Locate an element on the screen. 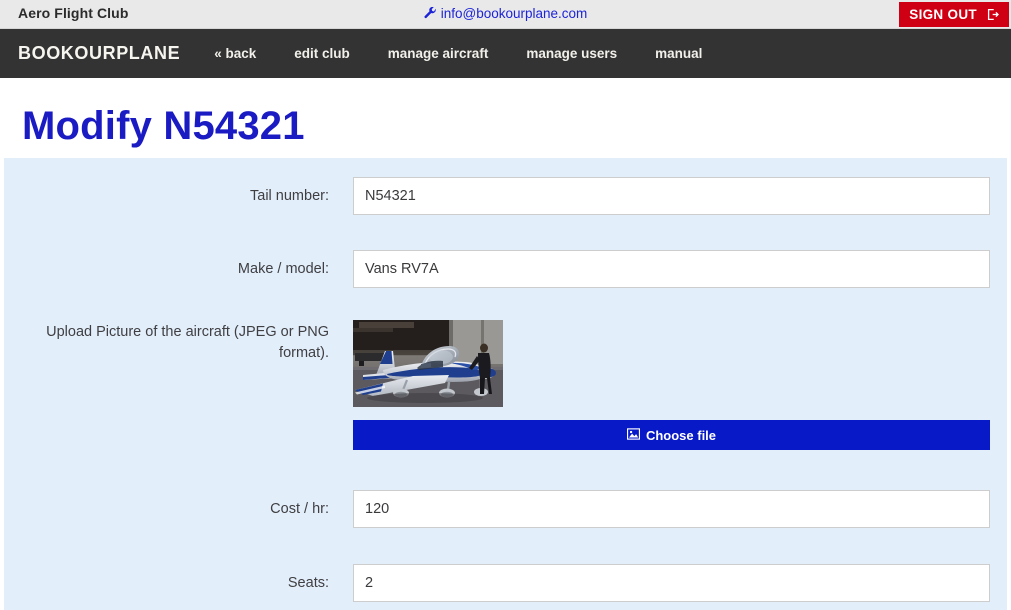 This screenshot has width=1011, height=610. nav-item-manual: manual is located at coordinates (678, 53).